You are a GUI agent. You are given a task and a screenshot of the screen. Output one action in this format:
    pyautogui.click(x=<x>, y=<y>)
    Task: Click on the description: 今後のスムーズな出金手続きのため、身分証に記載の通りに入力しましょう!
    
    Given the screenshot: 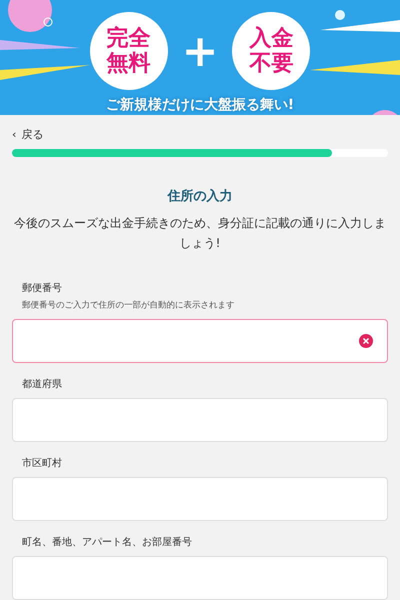 What is the action you would take?
    pyautogui.click(x=200, y=233)
    